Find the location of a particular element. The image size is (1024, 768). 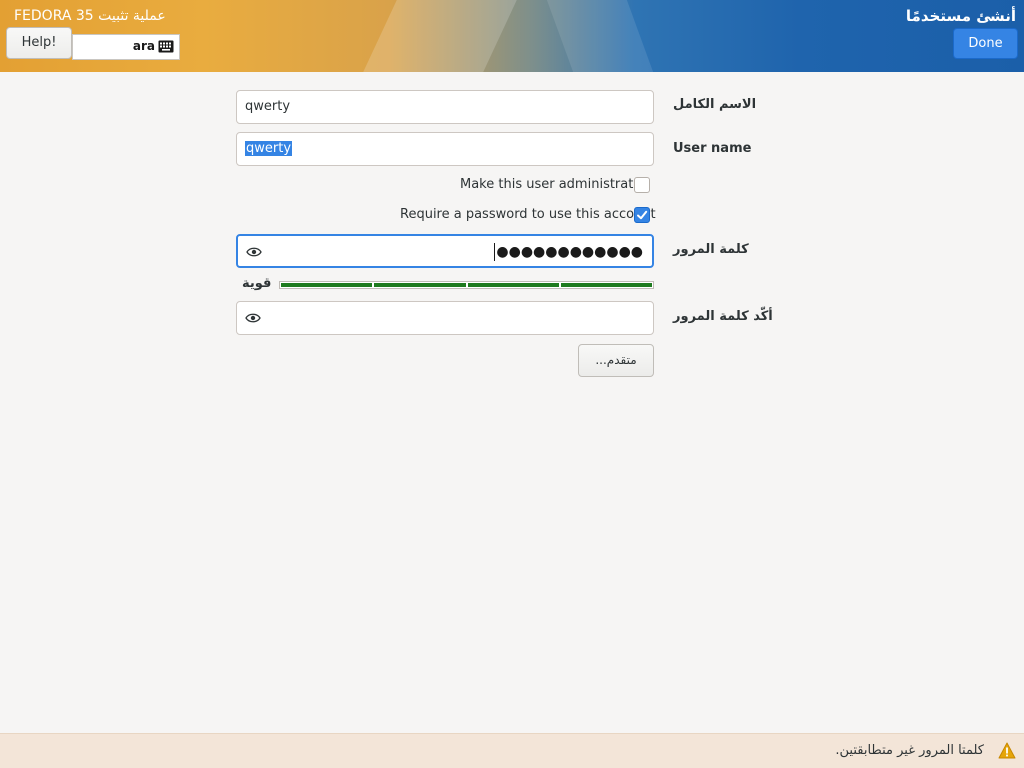

keyboard-layout-label: ara is located at coordinates (143, 46).